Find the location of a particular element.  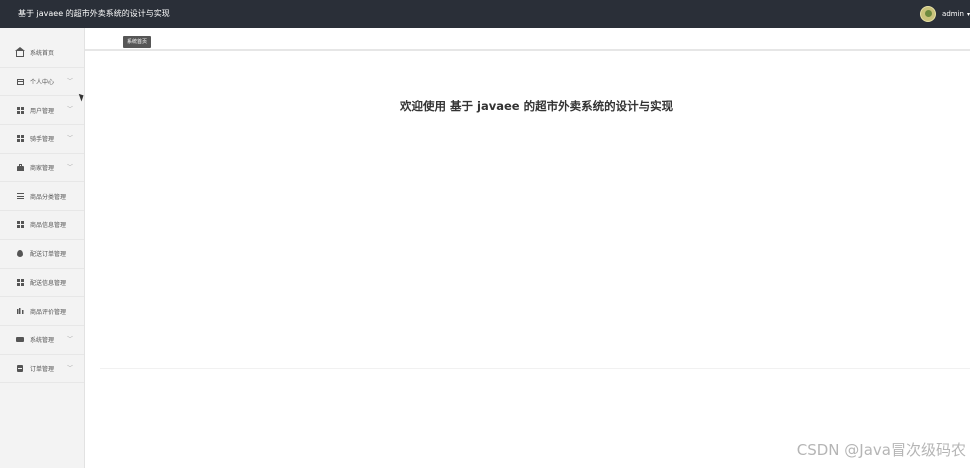

sidebar-item-label: 骑手管理 is located at coordinates (42, 140).